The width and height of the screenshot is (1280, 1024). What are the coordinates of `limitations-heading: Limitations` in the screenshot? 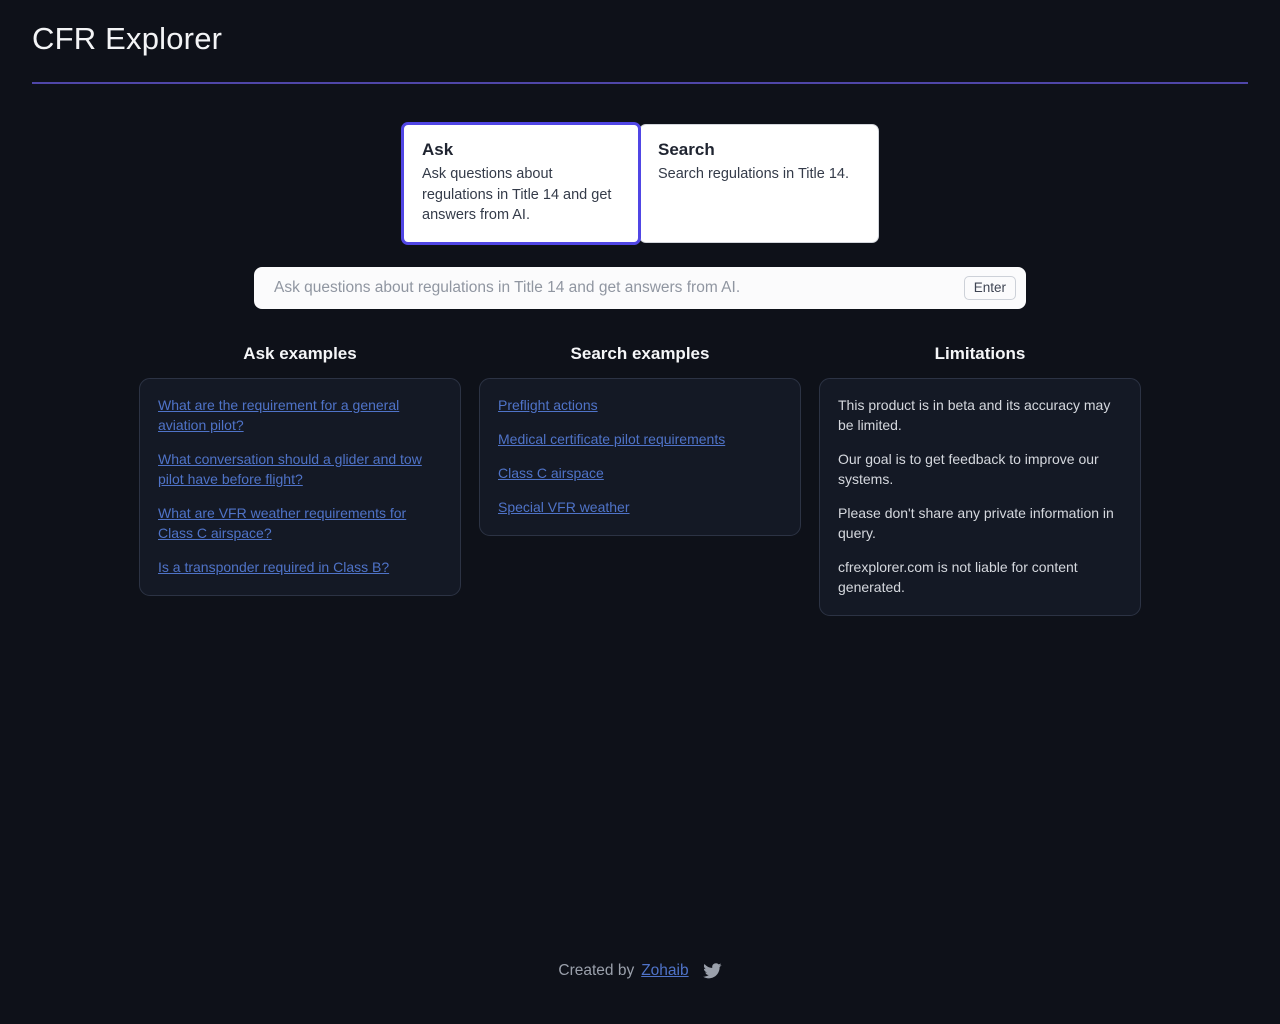 It's located at (980, 353).